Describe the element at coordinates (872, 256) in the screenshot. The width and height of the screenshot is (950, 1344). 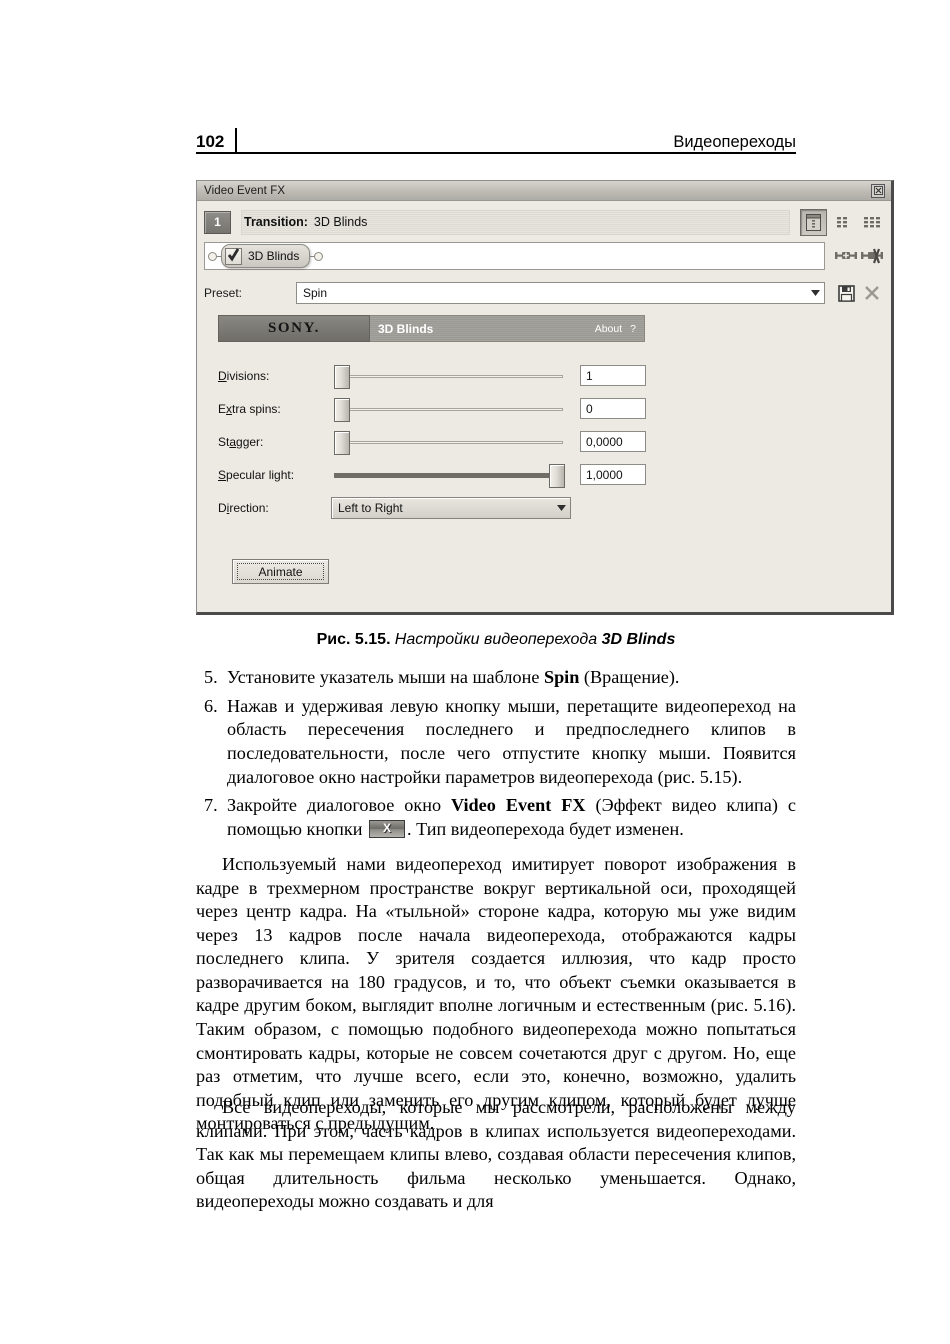
I see `remove-plugin-icon` at that location.